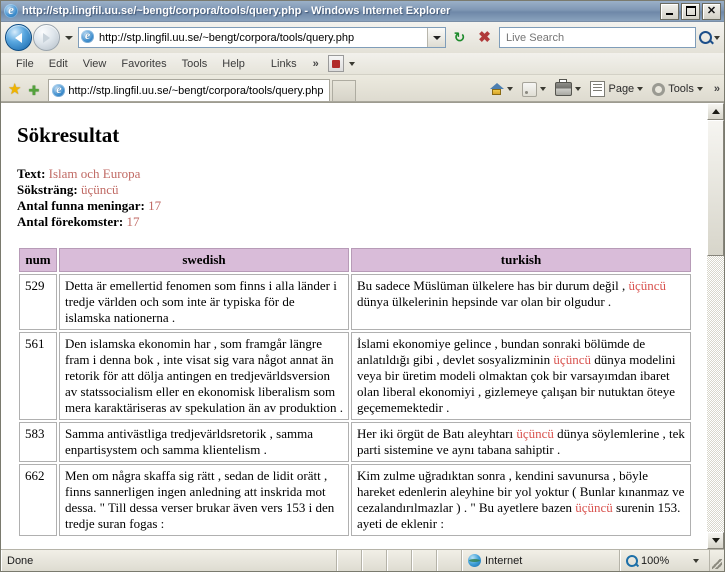  I want to click on minimize-button, so click(669, 11).